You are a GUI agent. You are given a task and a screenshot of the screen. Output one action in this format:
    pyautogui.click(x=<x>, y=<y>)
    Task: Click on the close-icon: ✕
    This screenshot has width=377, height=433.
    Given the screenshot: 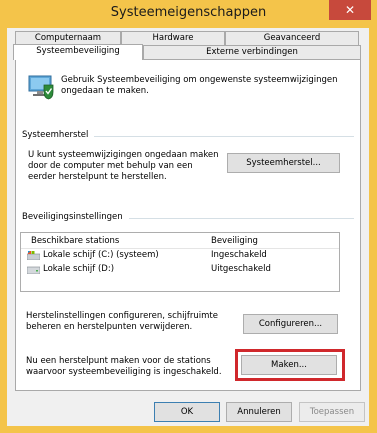 What is the action you would take?
    pyautogui.click(x=350, y=10)
    